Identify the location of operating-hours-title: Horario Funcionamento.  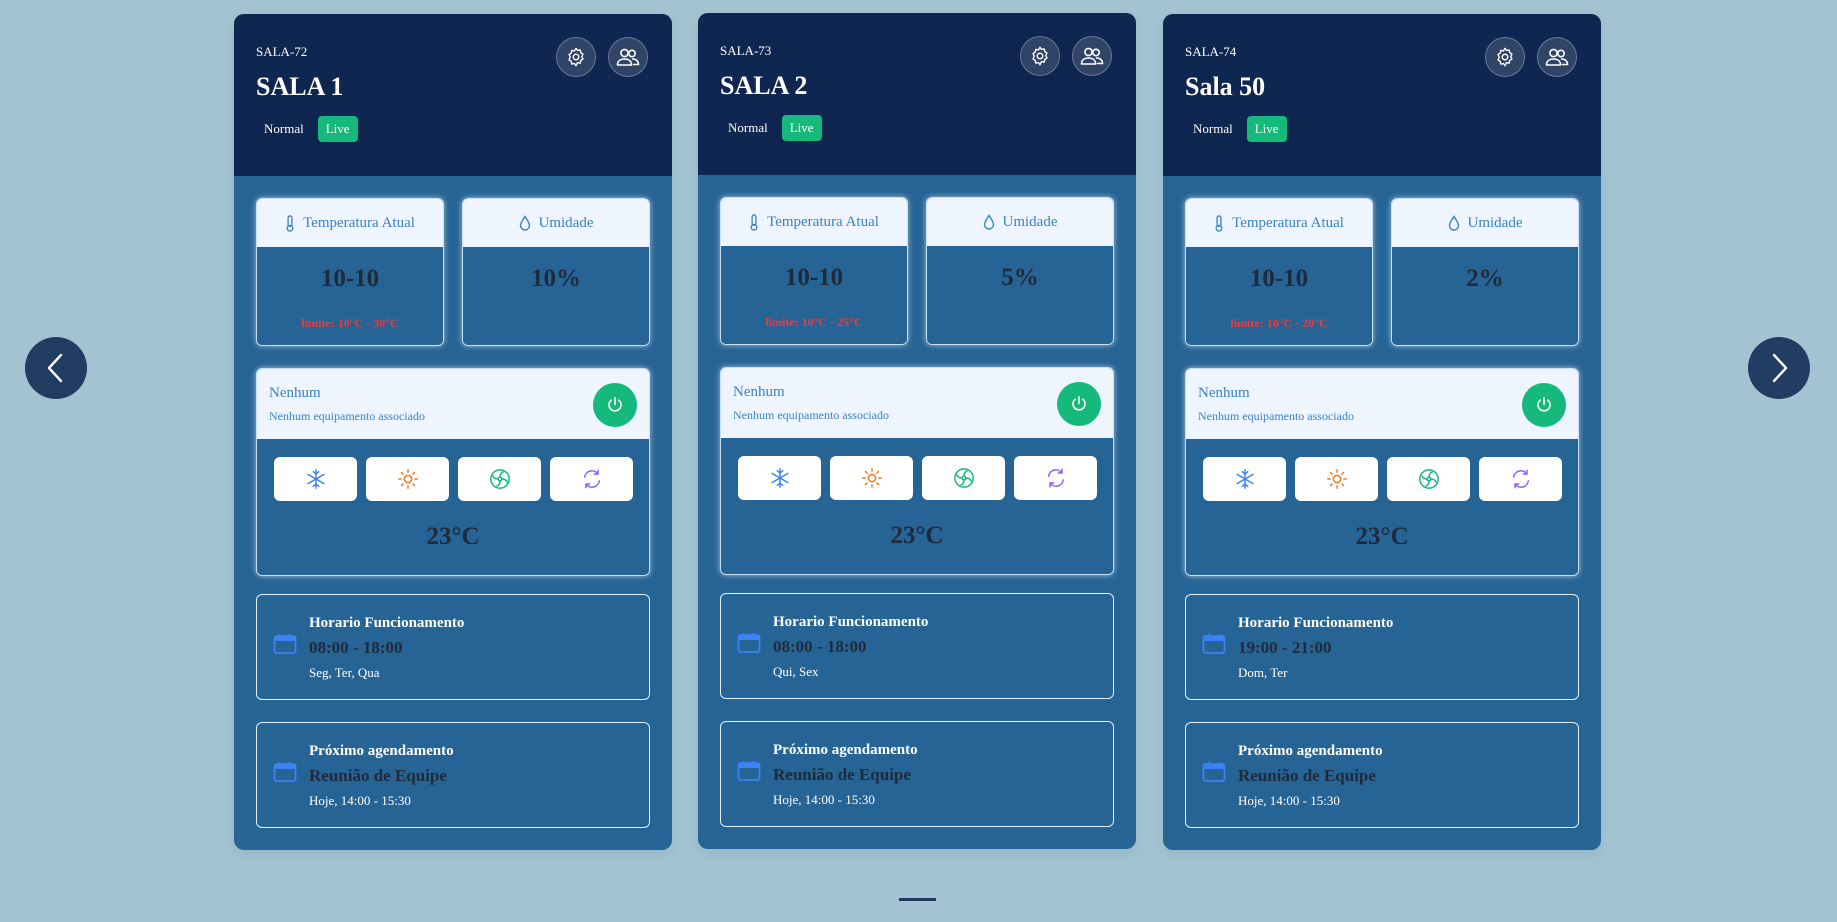
(387, 623).